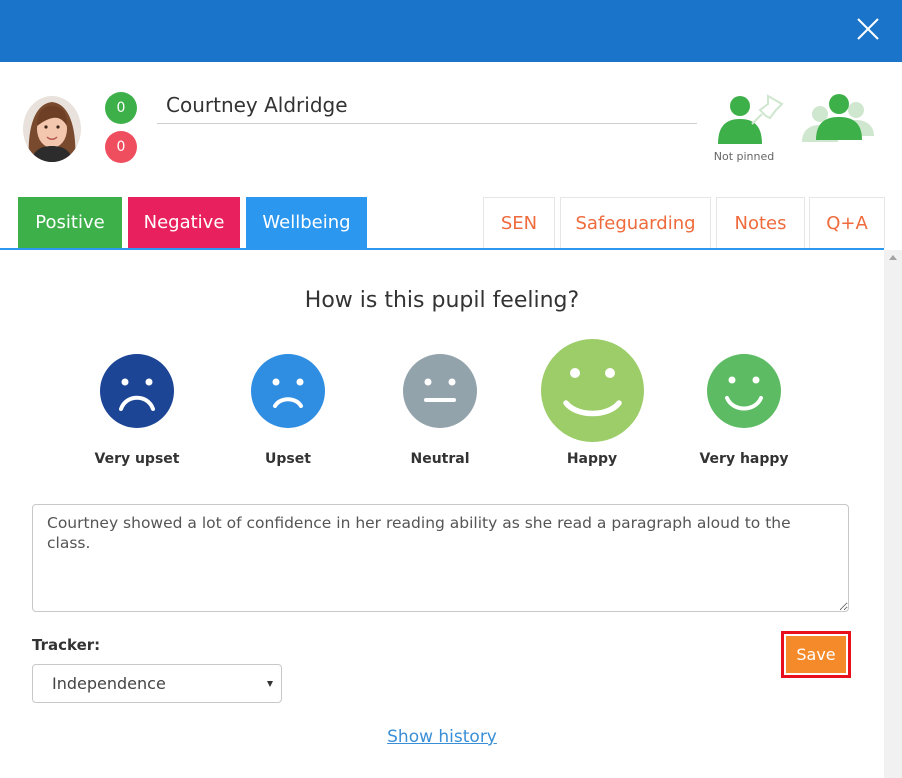 The width and height of the screenshot is (902, 778). Describe the element at coordinates (519, 222) in the screenshot. I see `tab-sen: SEN` at that location.